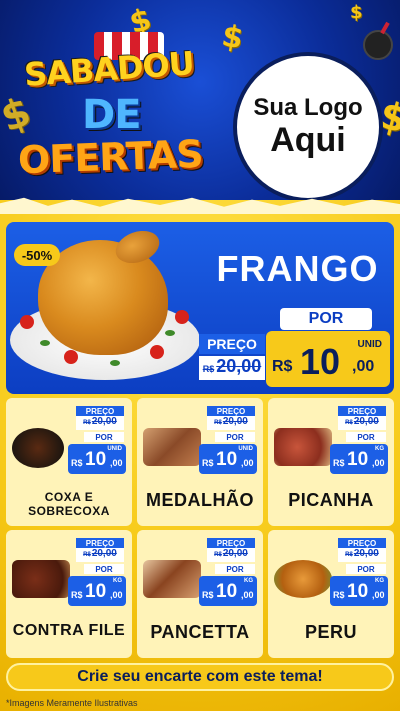 This screenshot has width=400, height=711. Describe the element at coordinates (114, 110) in the screenshot. I see `campaign-title: SABADOU DE OFERTAS` at that location.